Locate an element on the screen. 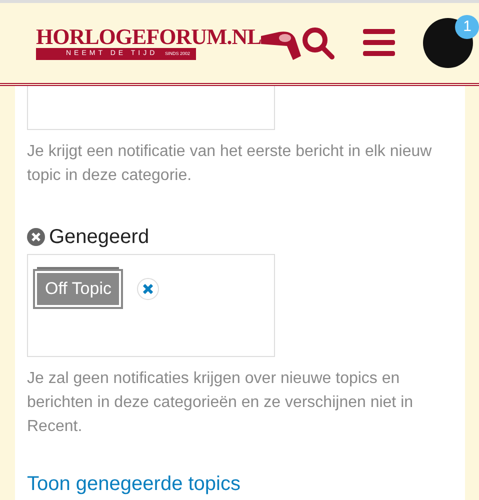 The width and height of the screenshot is (479, 500). remove-button is located at coordinates (148, 289).